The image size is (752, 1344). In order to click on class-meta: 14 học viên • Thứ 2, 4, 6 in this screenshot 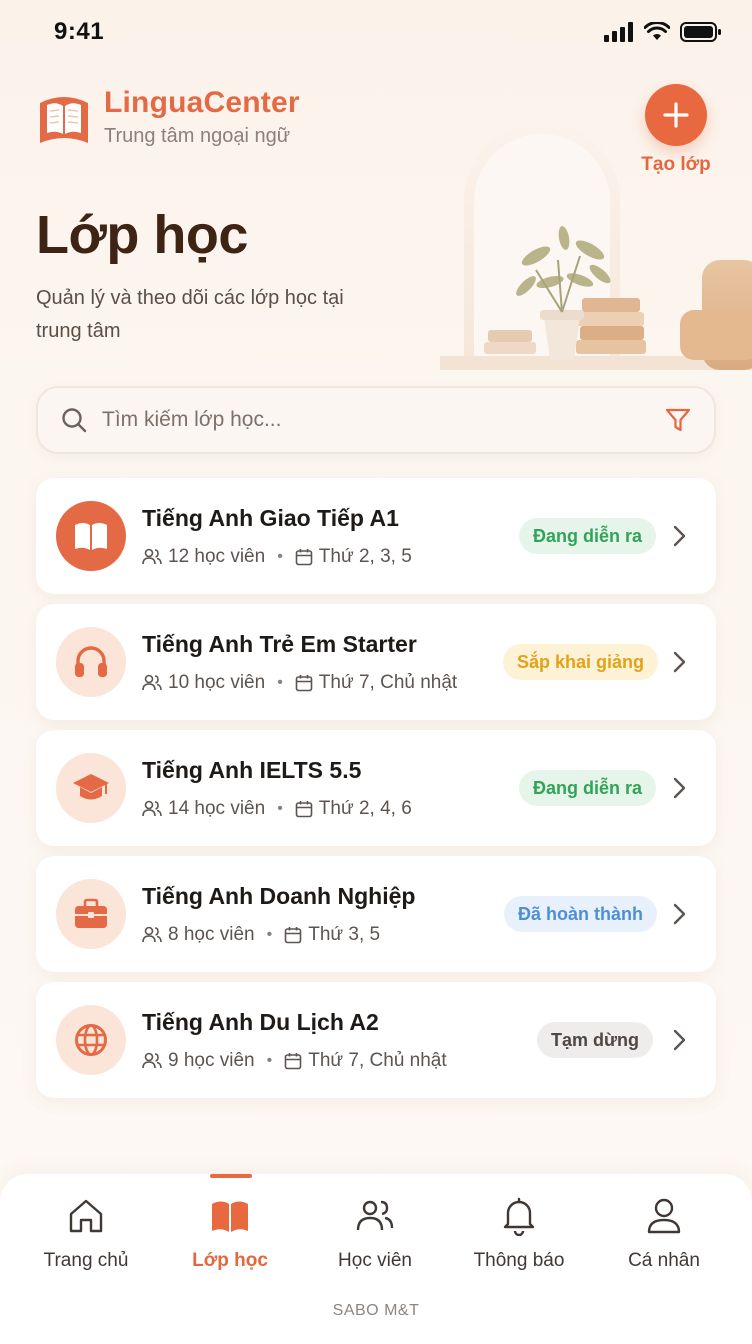, I will do `click(277, 809)`.